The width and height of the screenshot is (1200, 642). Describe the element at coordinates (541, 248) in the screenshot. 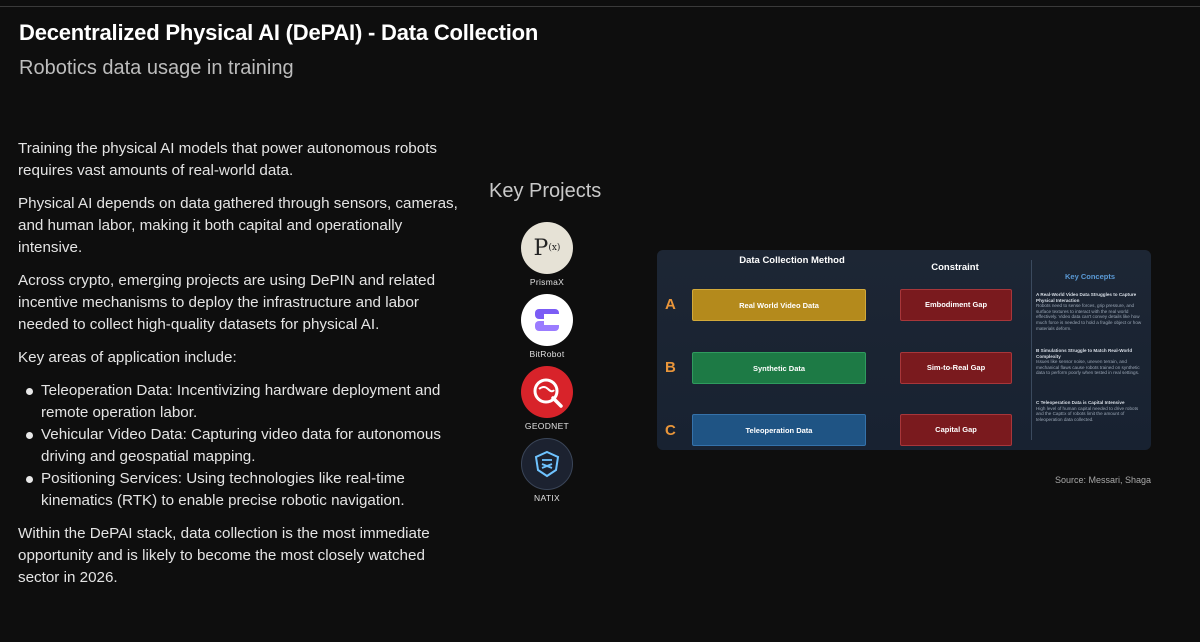

I see `prismax-logo-letter: P` at that location.